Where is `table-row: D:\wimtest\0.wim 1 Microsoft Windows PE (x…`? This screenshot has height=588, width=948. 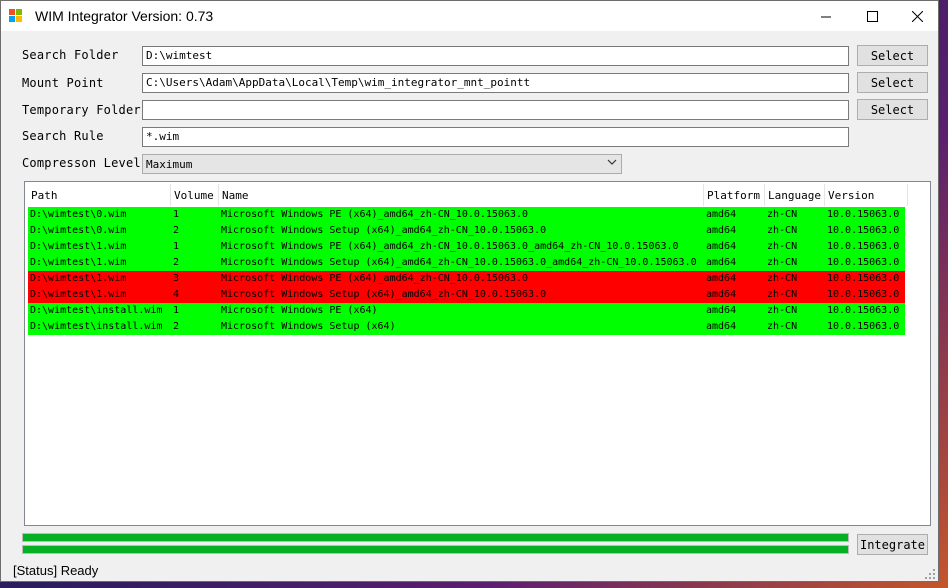 table-row: D:\wimtest\0.wim 1 Microsoft Windows PE (x… is located at coordinates (466, 215).